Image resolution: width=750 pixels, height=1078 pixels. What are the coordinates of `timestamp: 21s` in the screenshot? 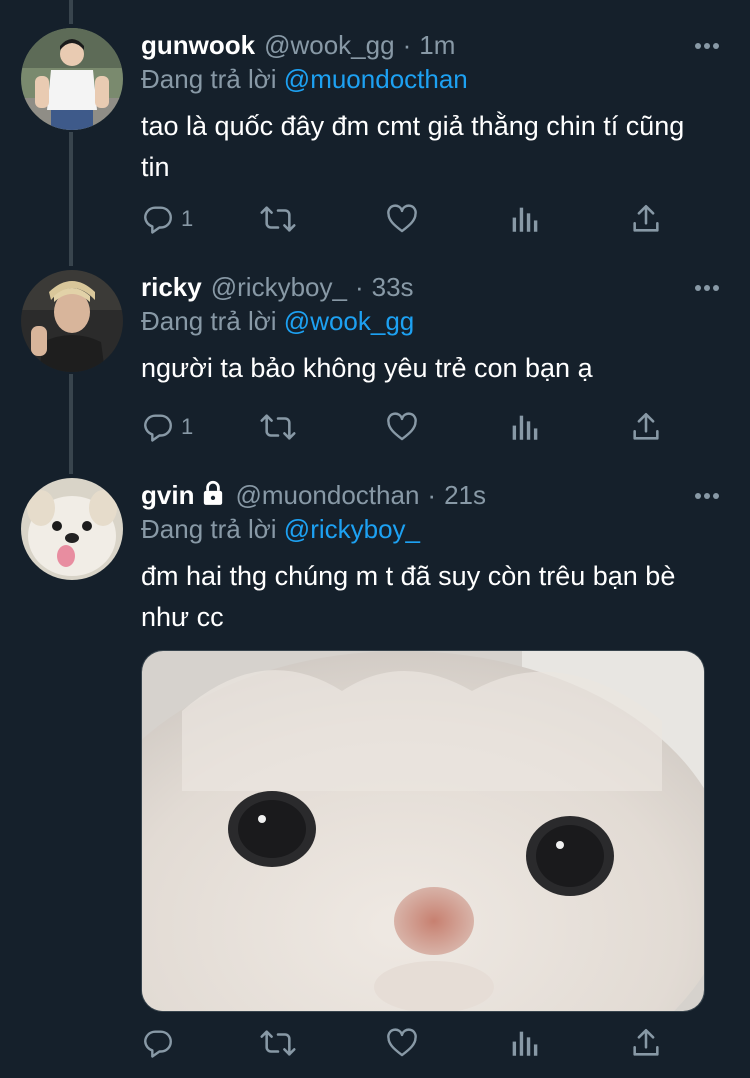 It's located at (465, 495).